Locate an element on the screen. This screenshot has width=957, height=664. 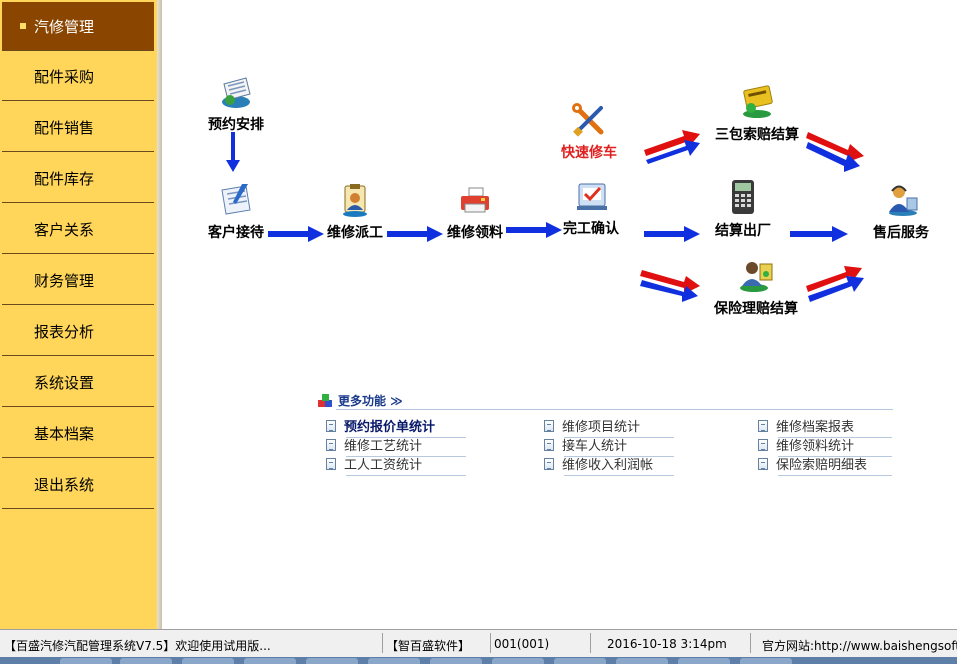
flow-node-appointment: 预约安排 is located at coordinates (236, 104).